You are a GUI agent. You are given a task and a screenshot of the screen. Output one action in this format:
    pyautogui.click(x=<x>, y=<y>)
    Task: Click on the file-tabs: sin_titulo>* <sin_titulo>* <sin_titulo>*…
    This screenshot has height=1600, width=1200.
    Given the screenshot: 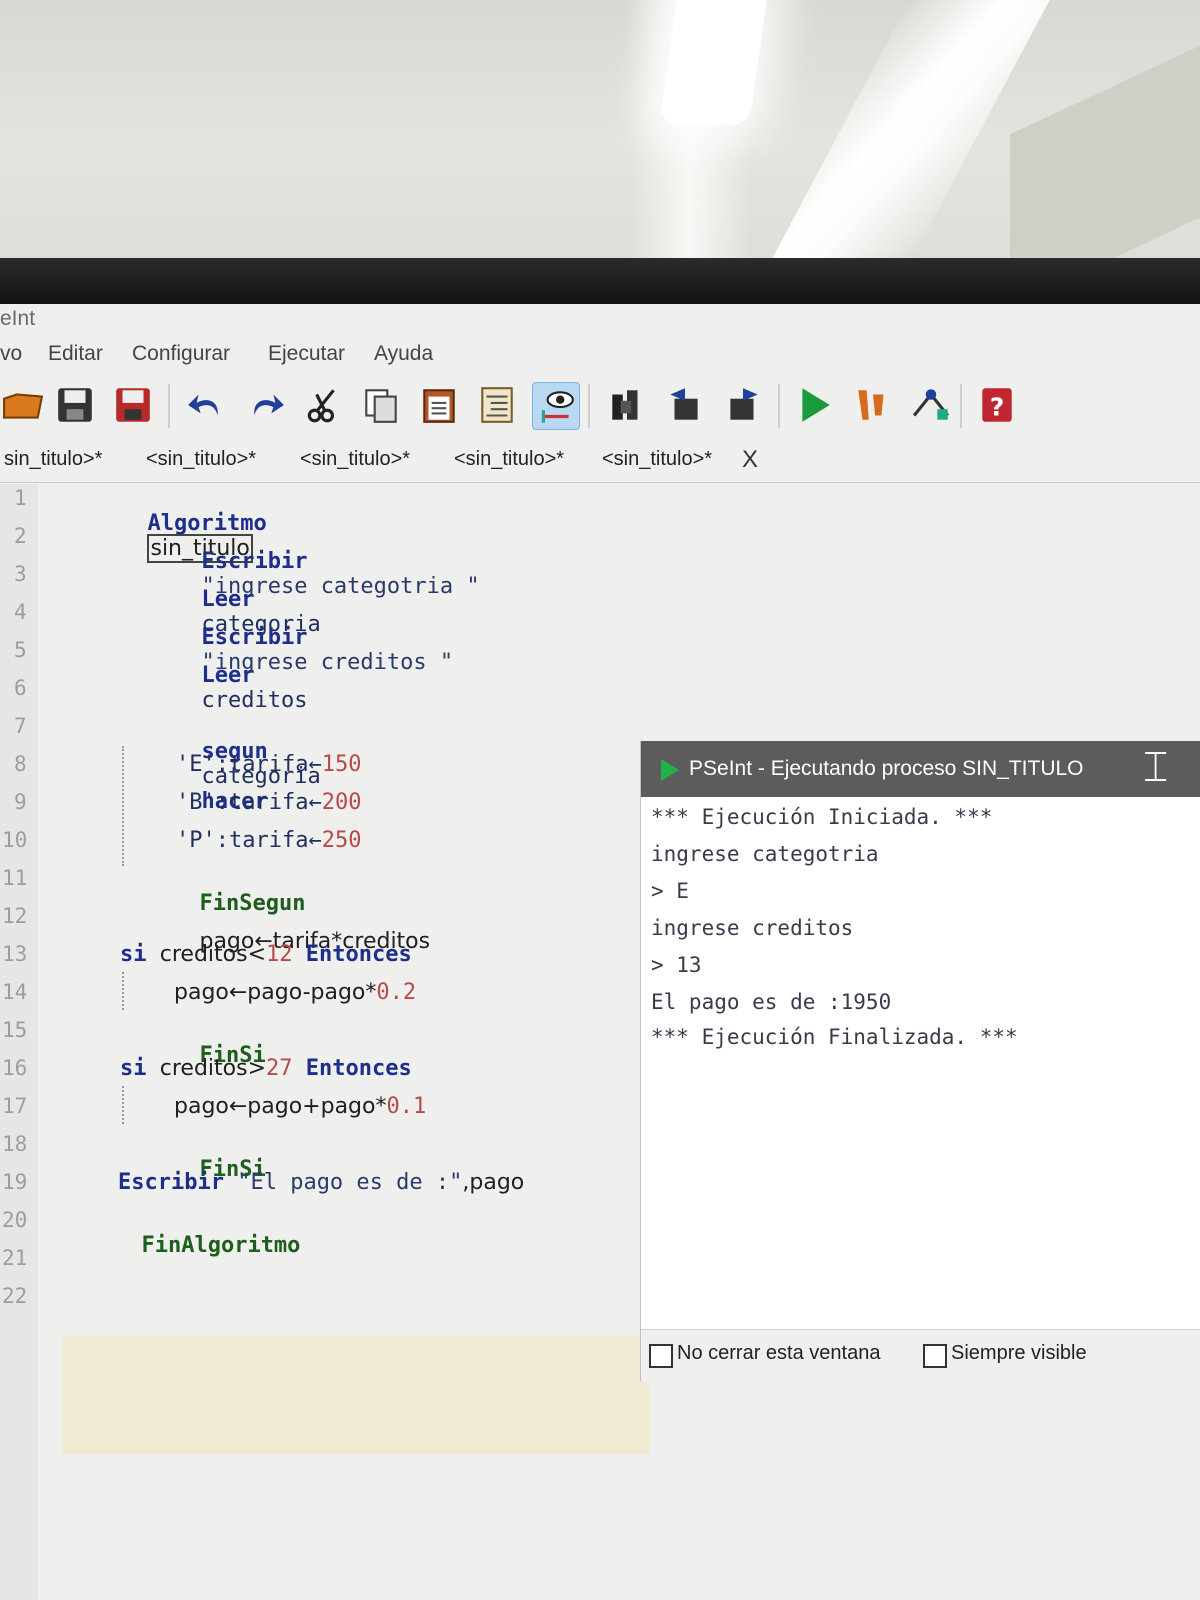 What is the action you would take?
    pyautogui.click(x=600, y=462)
    